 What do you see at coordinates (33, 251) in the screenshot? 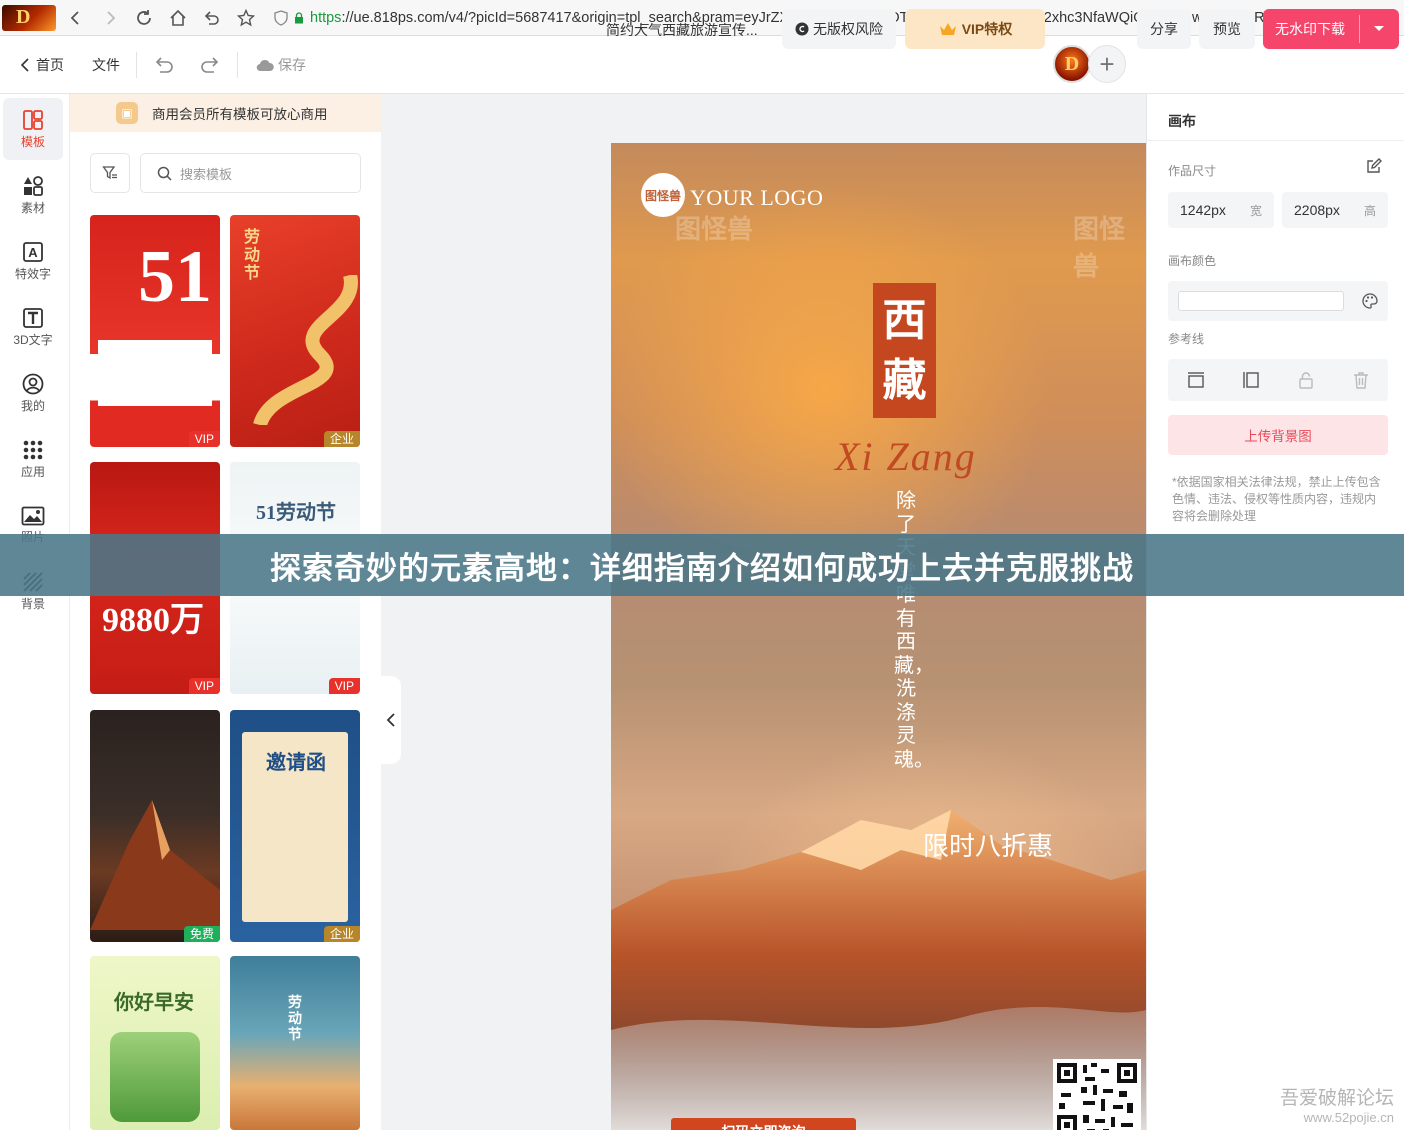
I see `text-effect-icon: A` at bounding box center [33, 251].